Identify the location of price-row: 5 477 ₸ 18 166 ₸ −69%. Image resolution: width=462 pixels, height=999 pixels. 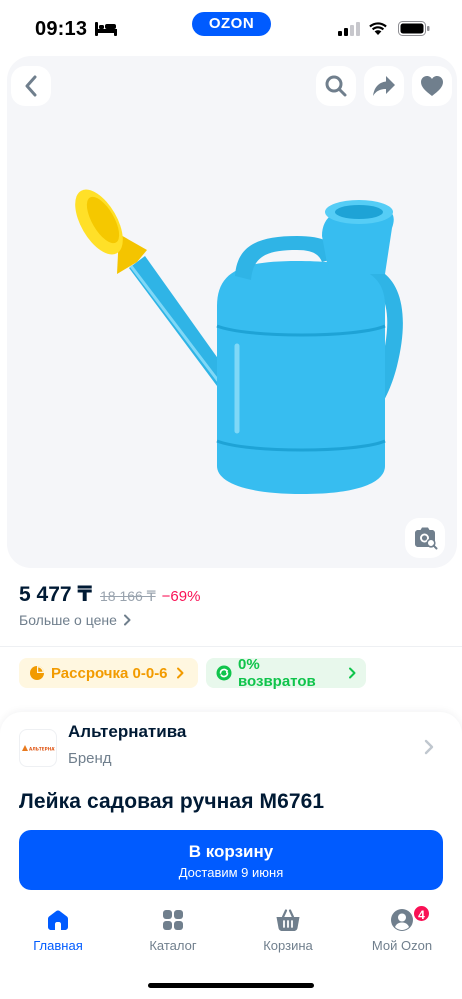
(109, 595).